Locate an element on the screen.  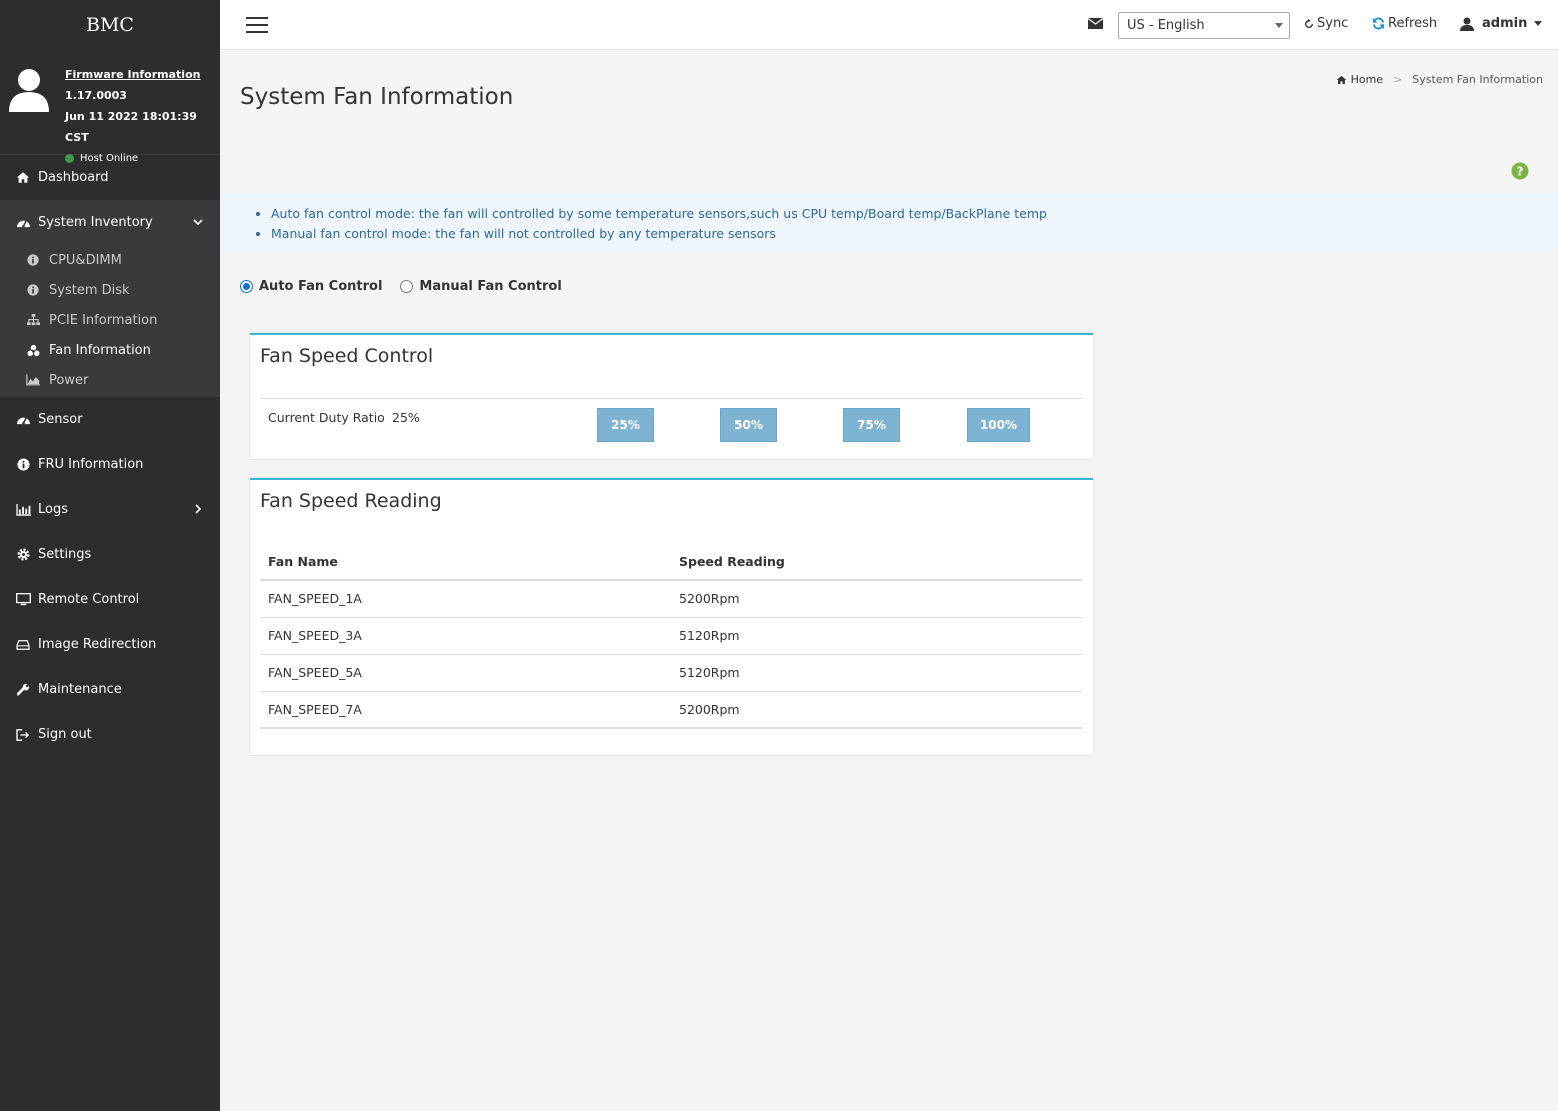
menu-toggle-icon is located at coordinates (257, 25).